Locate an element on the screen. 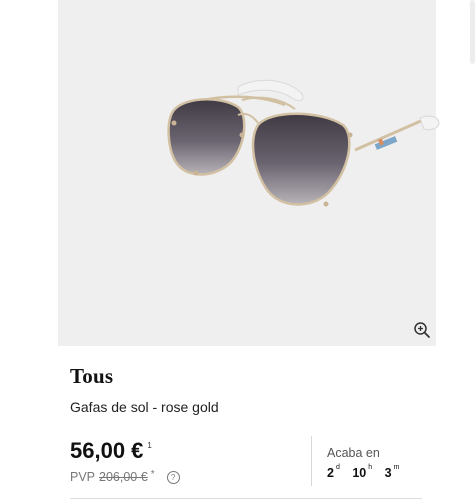 The image size is (475, 501). pvp-asterisk: * is located at coordinates (152, 474).